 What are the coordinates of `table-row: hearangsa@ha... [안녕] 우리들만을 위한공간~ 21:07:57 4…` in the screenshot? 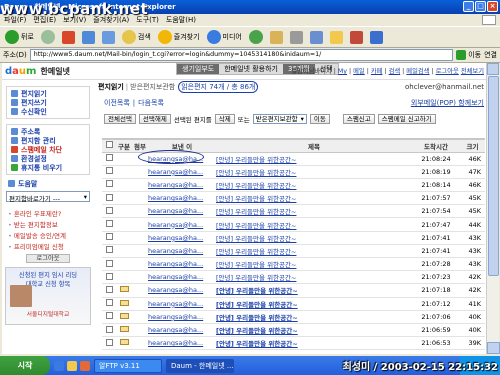 It's located at (293, 198).